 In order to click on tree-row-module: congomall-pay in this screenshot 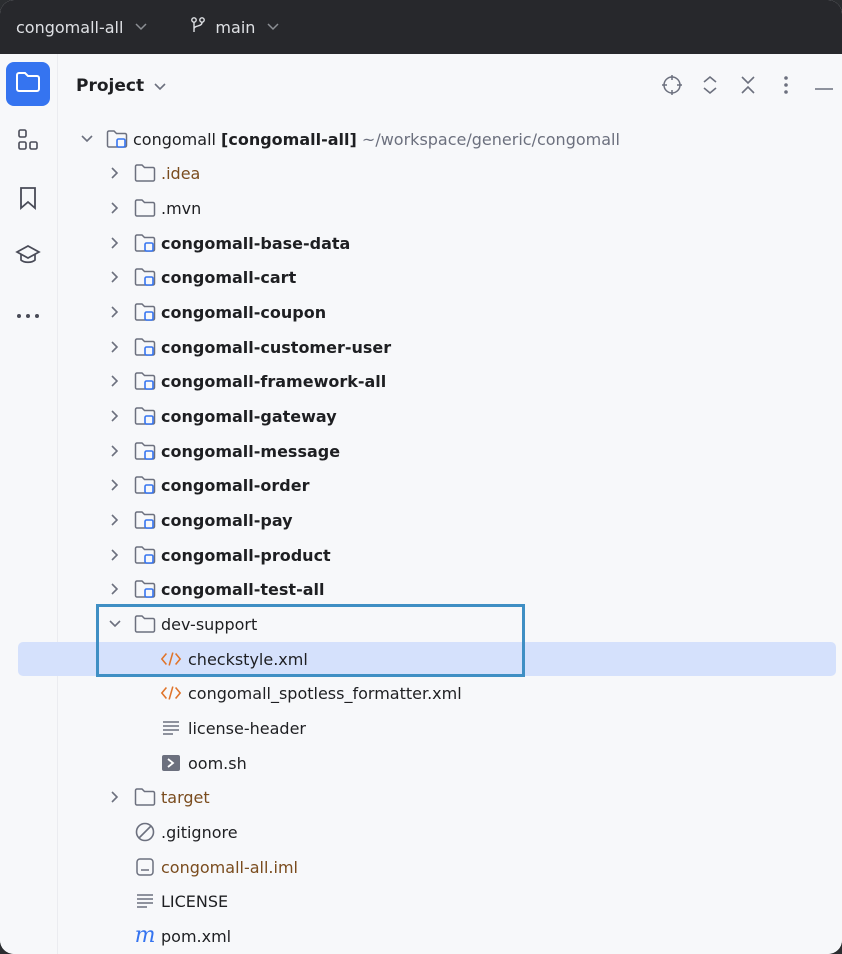, I will do `click(421, 520)`.